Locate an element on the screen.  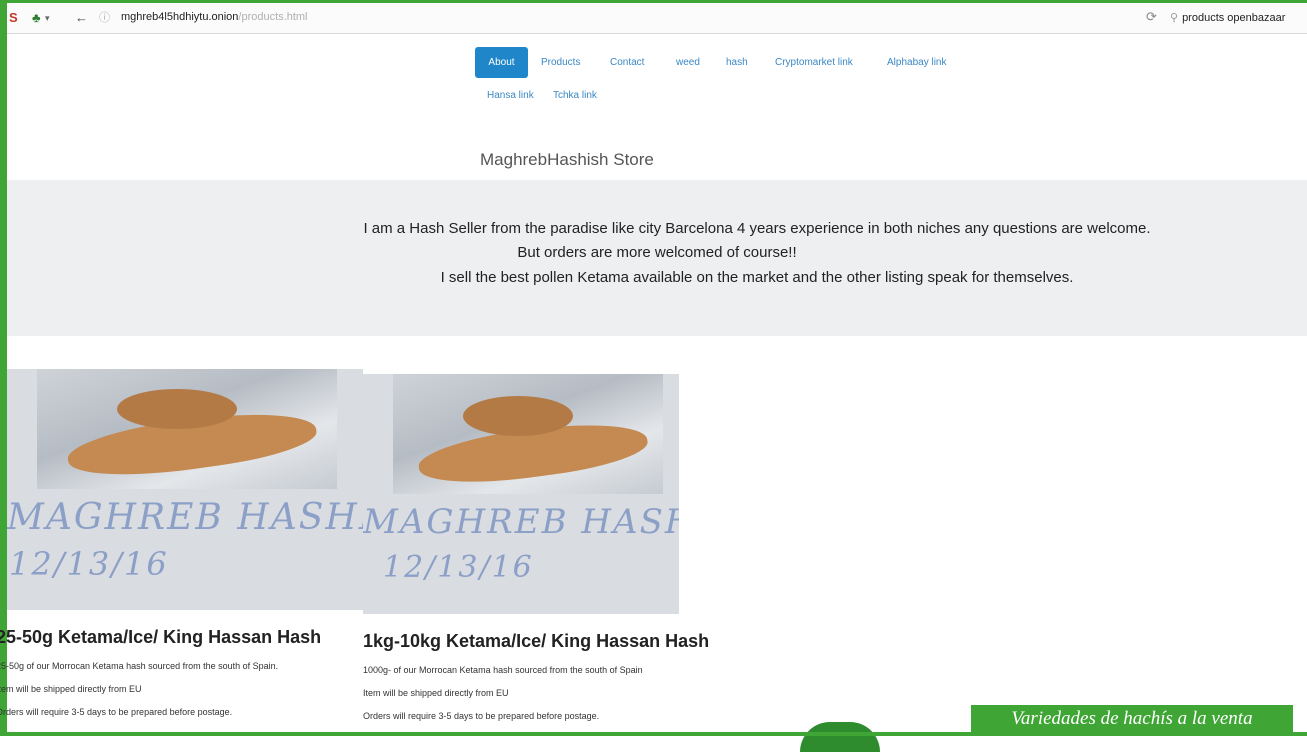
frame-left is located at coordinates (3, 368).